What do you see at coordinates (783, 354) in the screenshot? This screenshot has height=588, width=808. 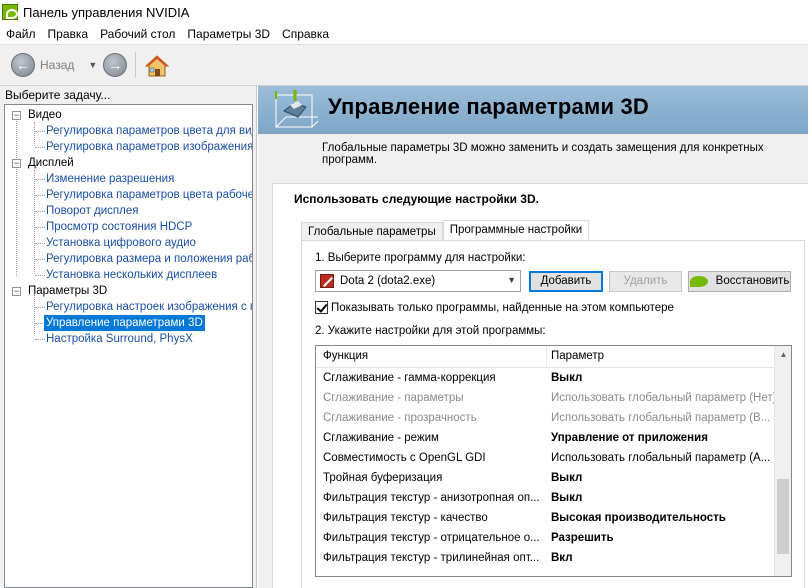 I see `scroll-up-icon: ▲` at bounding box center [783, 354].